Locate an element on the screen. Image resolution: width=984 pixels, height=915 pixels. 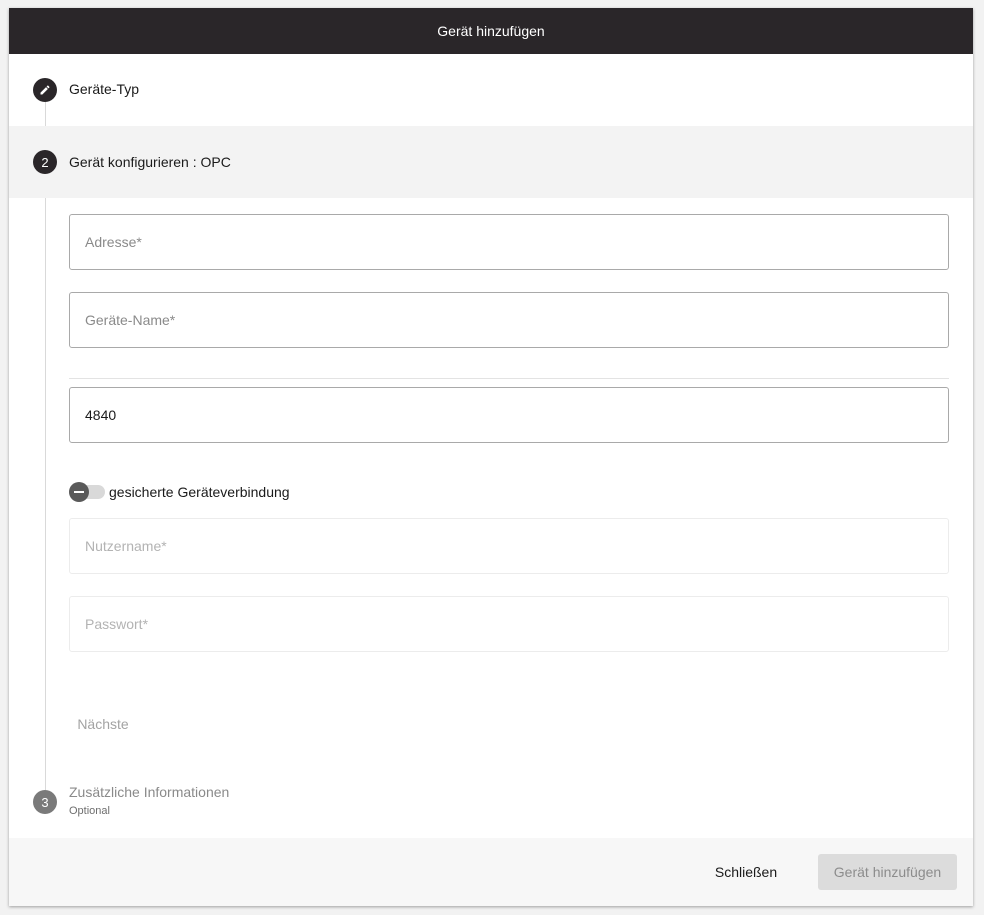
step-number-badge: 2 is located at coordinates (45, 162).